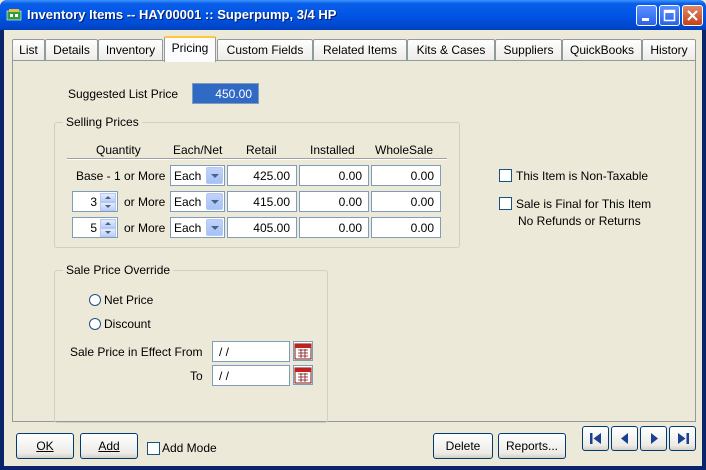  I want to click on header-wholesale: WholeSale, so click(404, 150).